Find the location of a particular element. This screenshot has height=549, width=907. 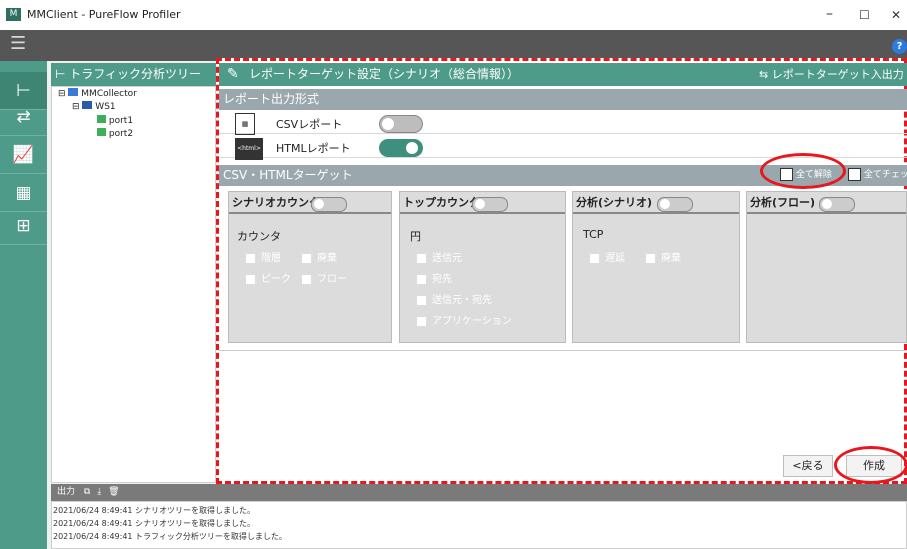

tree-item-port2: port2 is located at coordinates (115, 133).